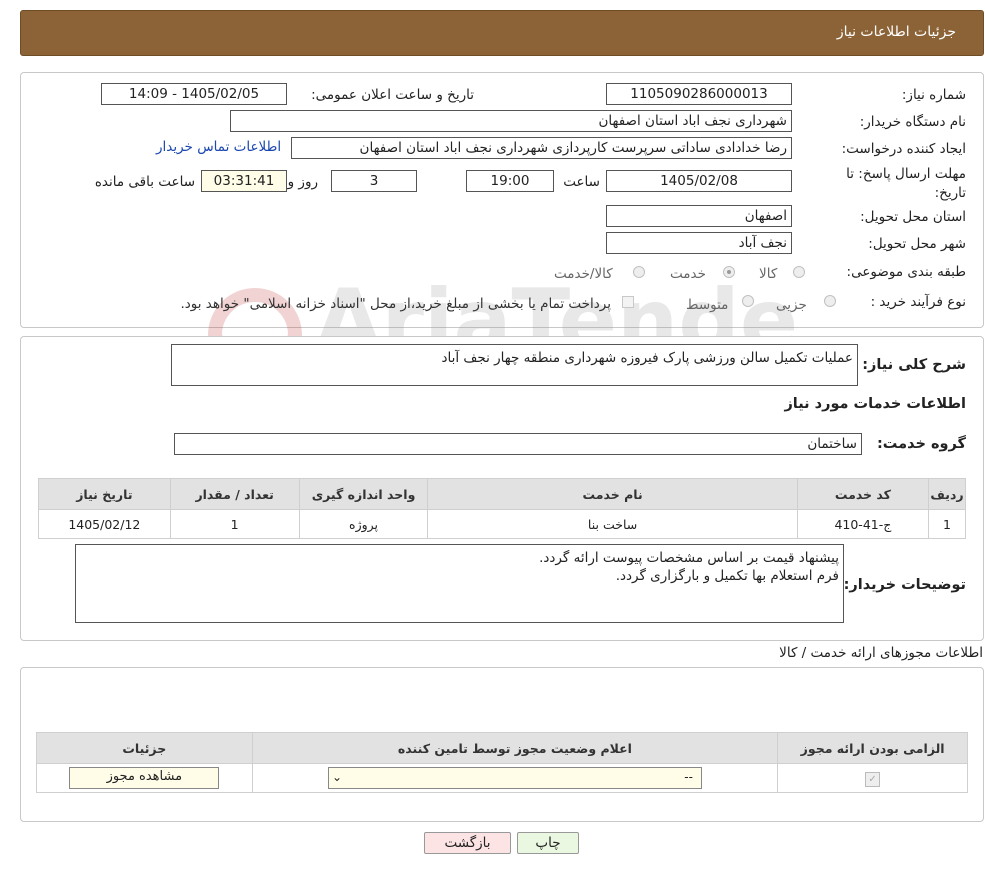 This screenshot has height=875, width=985. What do you see at coordinates (947, 524) in the screenshot?
I see `cell-row: 1` at bounding box center [947, 524].